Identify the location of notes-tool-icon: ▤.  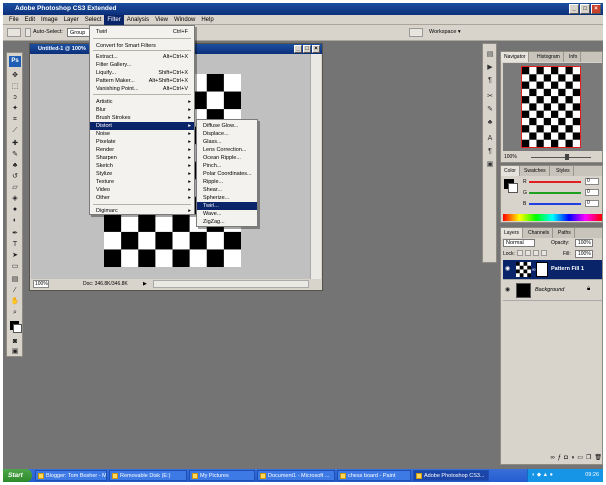
(15, 279).